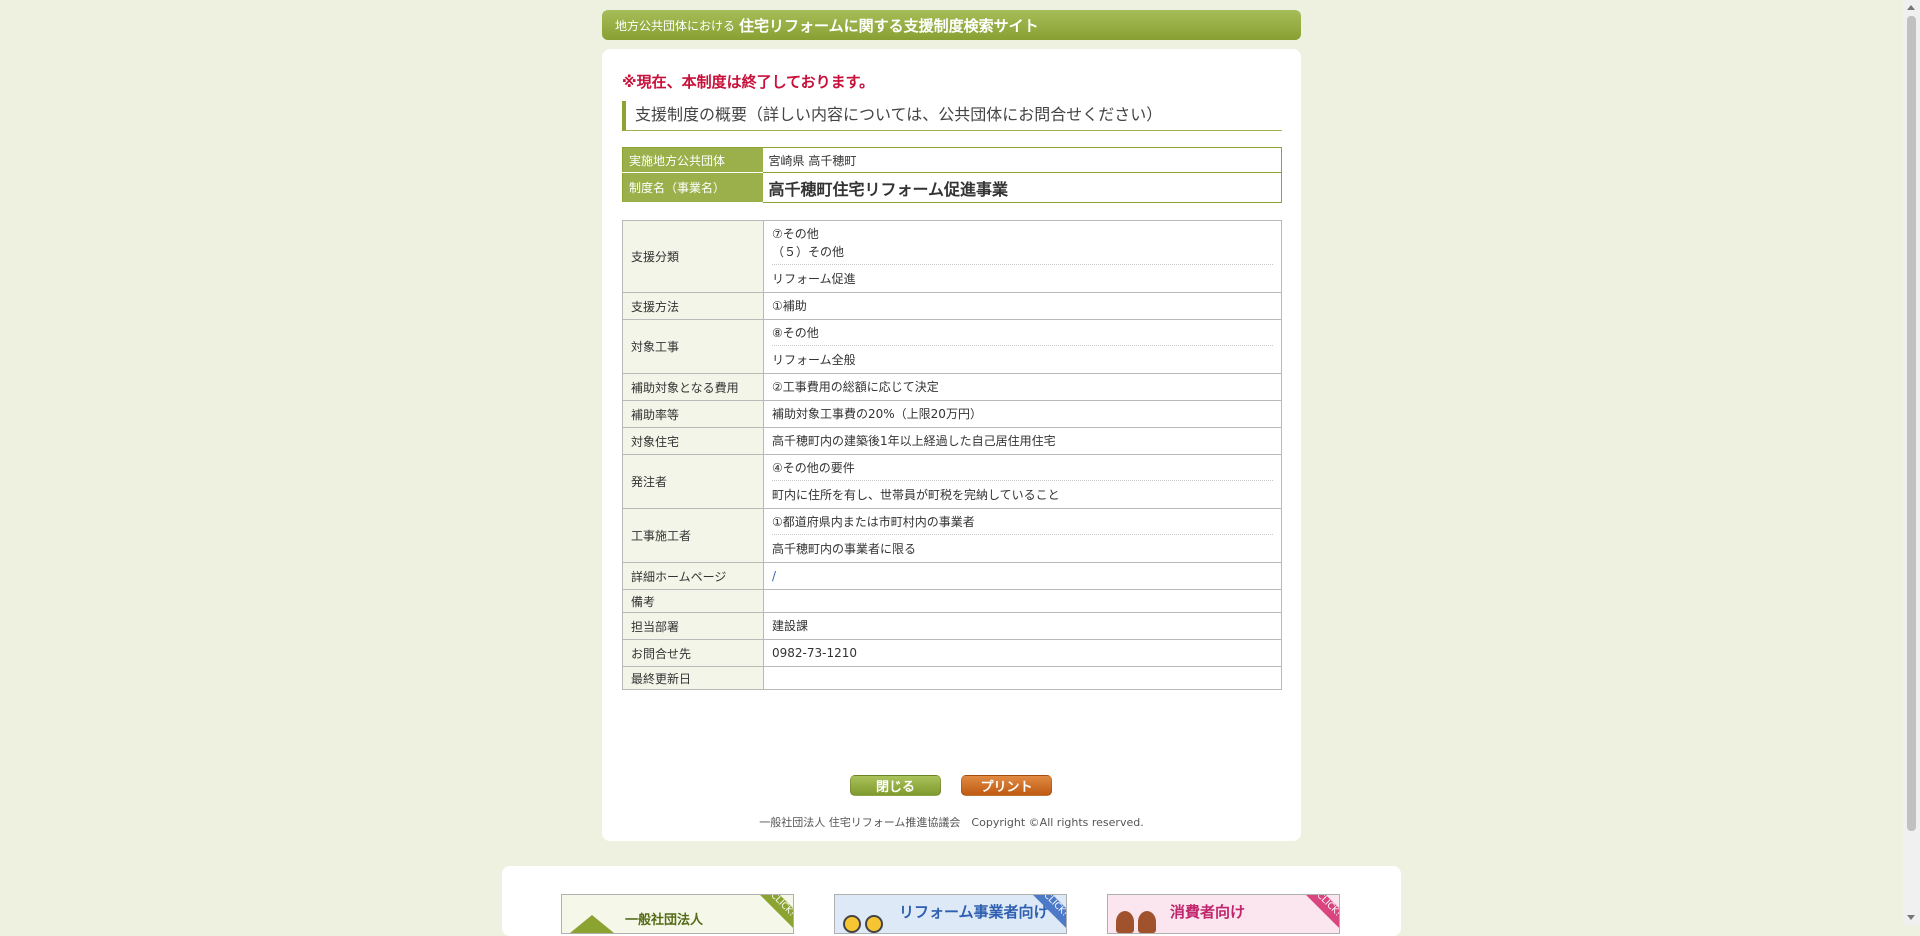 This screenshot has width=1920, height=936. I want to click on row-notes: 備考, so click(952, 601).